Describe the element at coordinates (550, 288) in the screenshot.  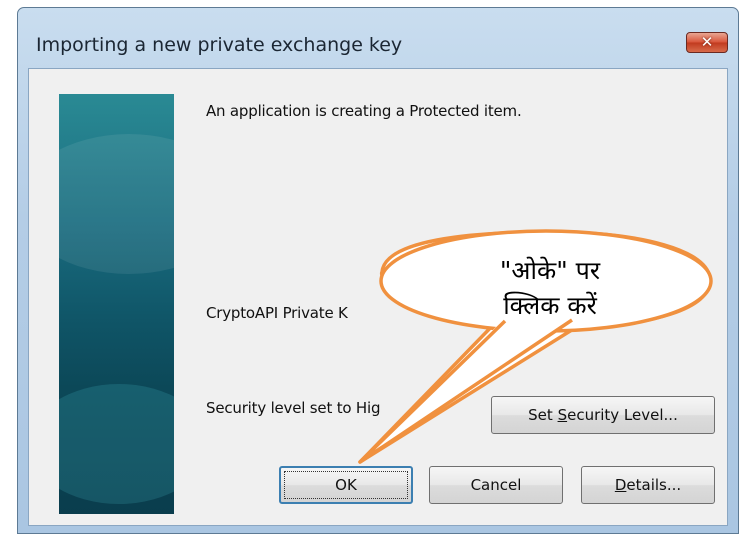
I see `callout-text: "ओके" पर क्लिक करें` at that location.